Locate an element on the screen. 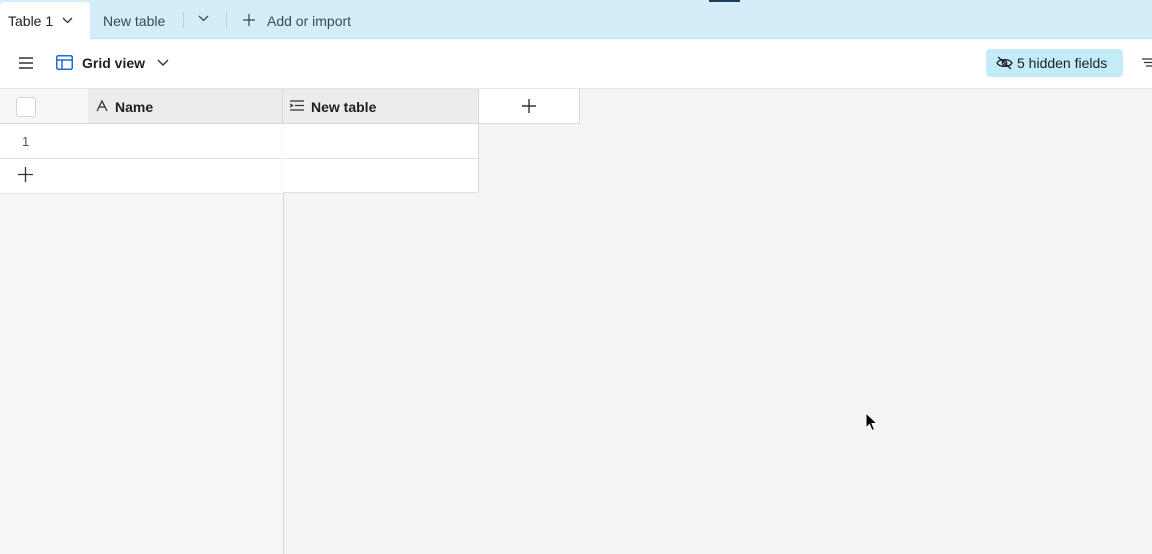 This screenshot has width=1152, height=554. long-text-icon is located at coordinates (297, 105).